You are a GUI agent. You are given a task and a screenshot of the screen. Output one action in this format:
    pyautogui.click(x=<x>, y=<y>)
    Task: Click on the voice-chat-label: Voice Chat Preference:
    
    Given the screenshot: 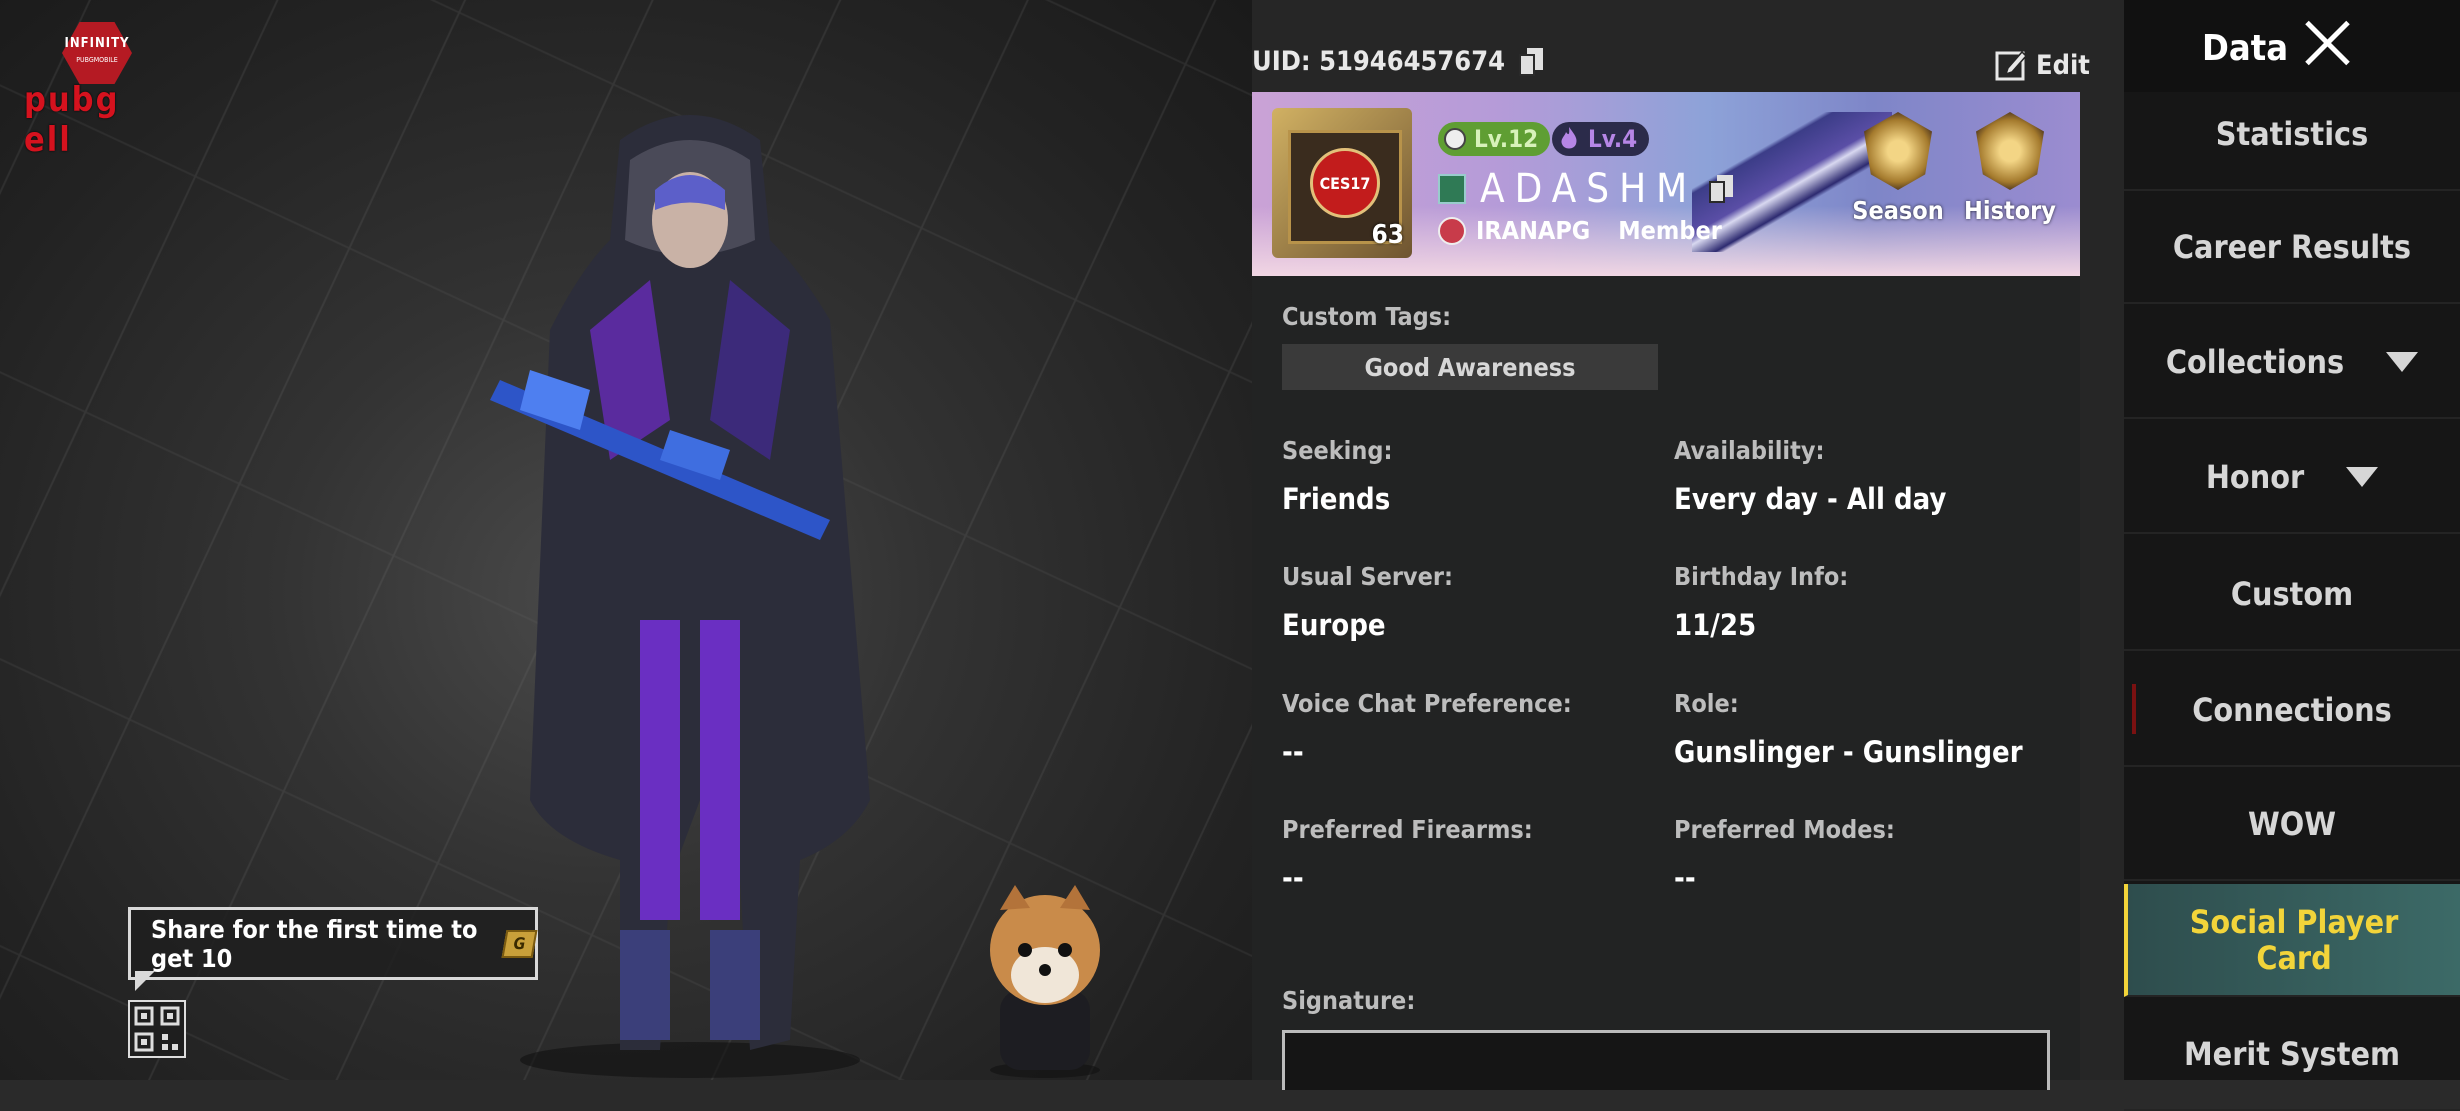 What is the action you would take?
    pyautogui.click(x=1427, y=703)
    